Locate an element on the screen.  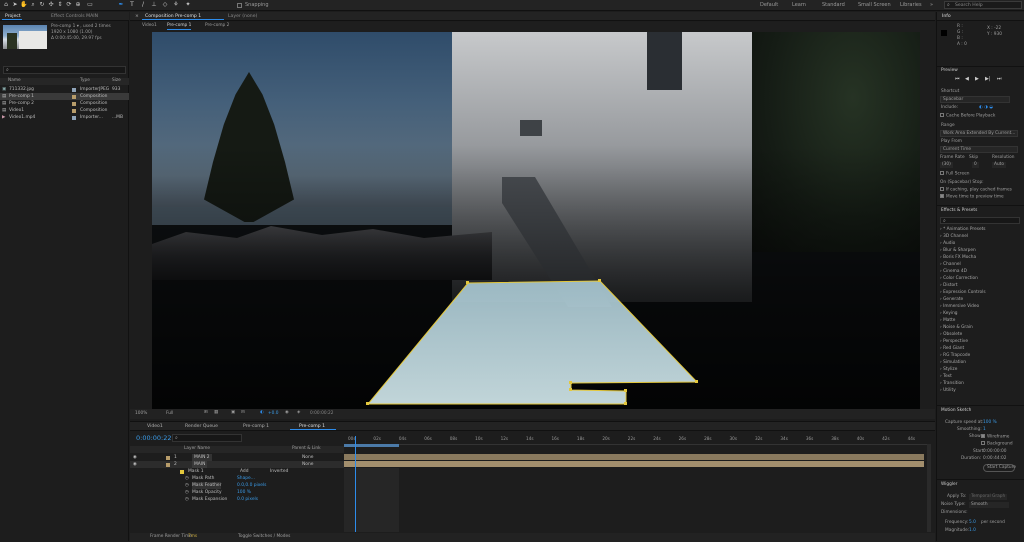
wireframe-checkbox: Wireframe is located at coordinates (995, 437).